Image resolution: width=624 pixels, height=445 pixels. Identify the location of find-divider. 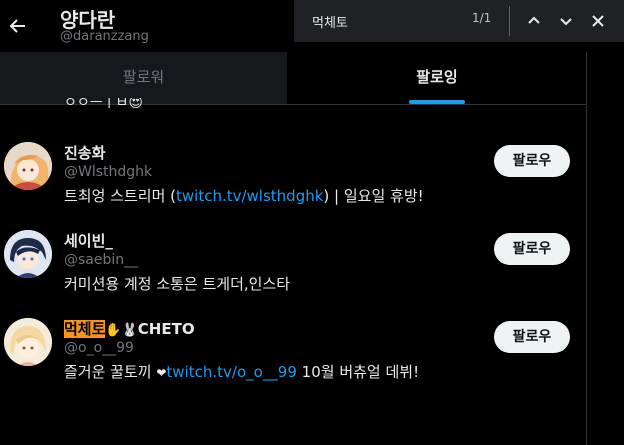
(509, 21).